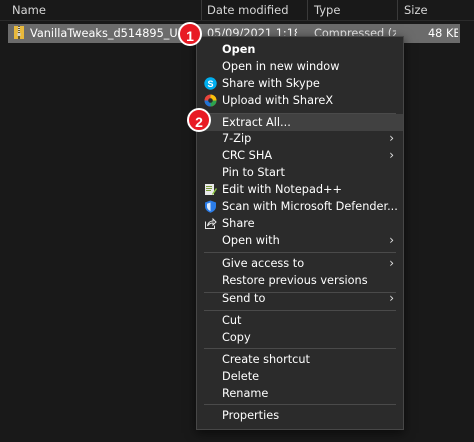 Image resolution: width=474 pixels, height=442 pixels. I want to click on menu-item-label: Properties, so click(251, 415).